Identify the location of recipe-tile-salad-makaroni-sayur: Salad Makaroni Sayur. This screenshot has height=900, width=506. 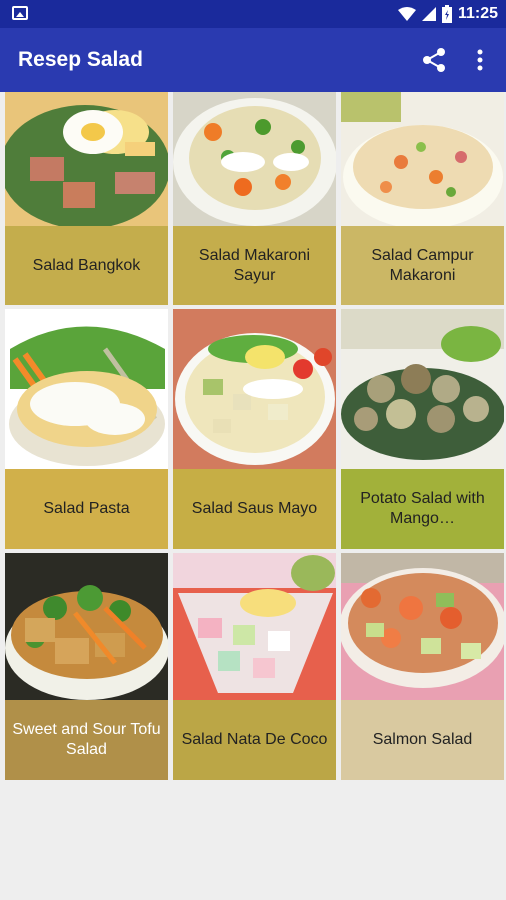
(254, 198).